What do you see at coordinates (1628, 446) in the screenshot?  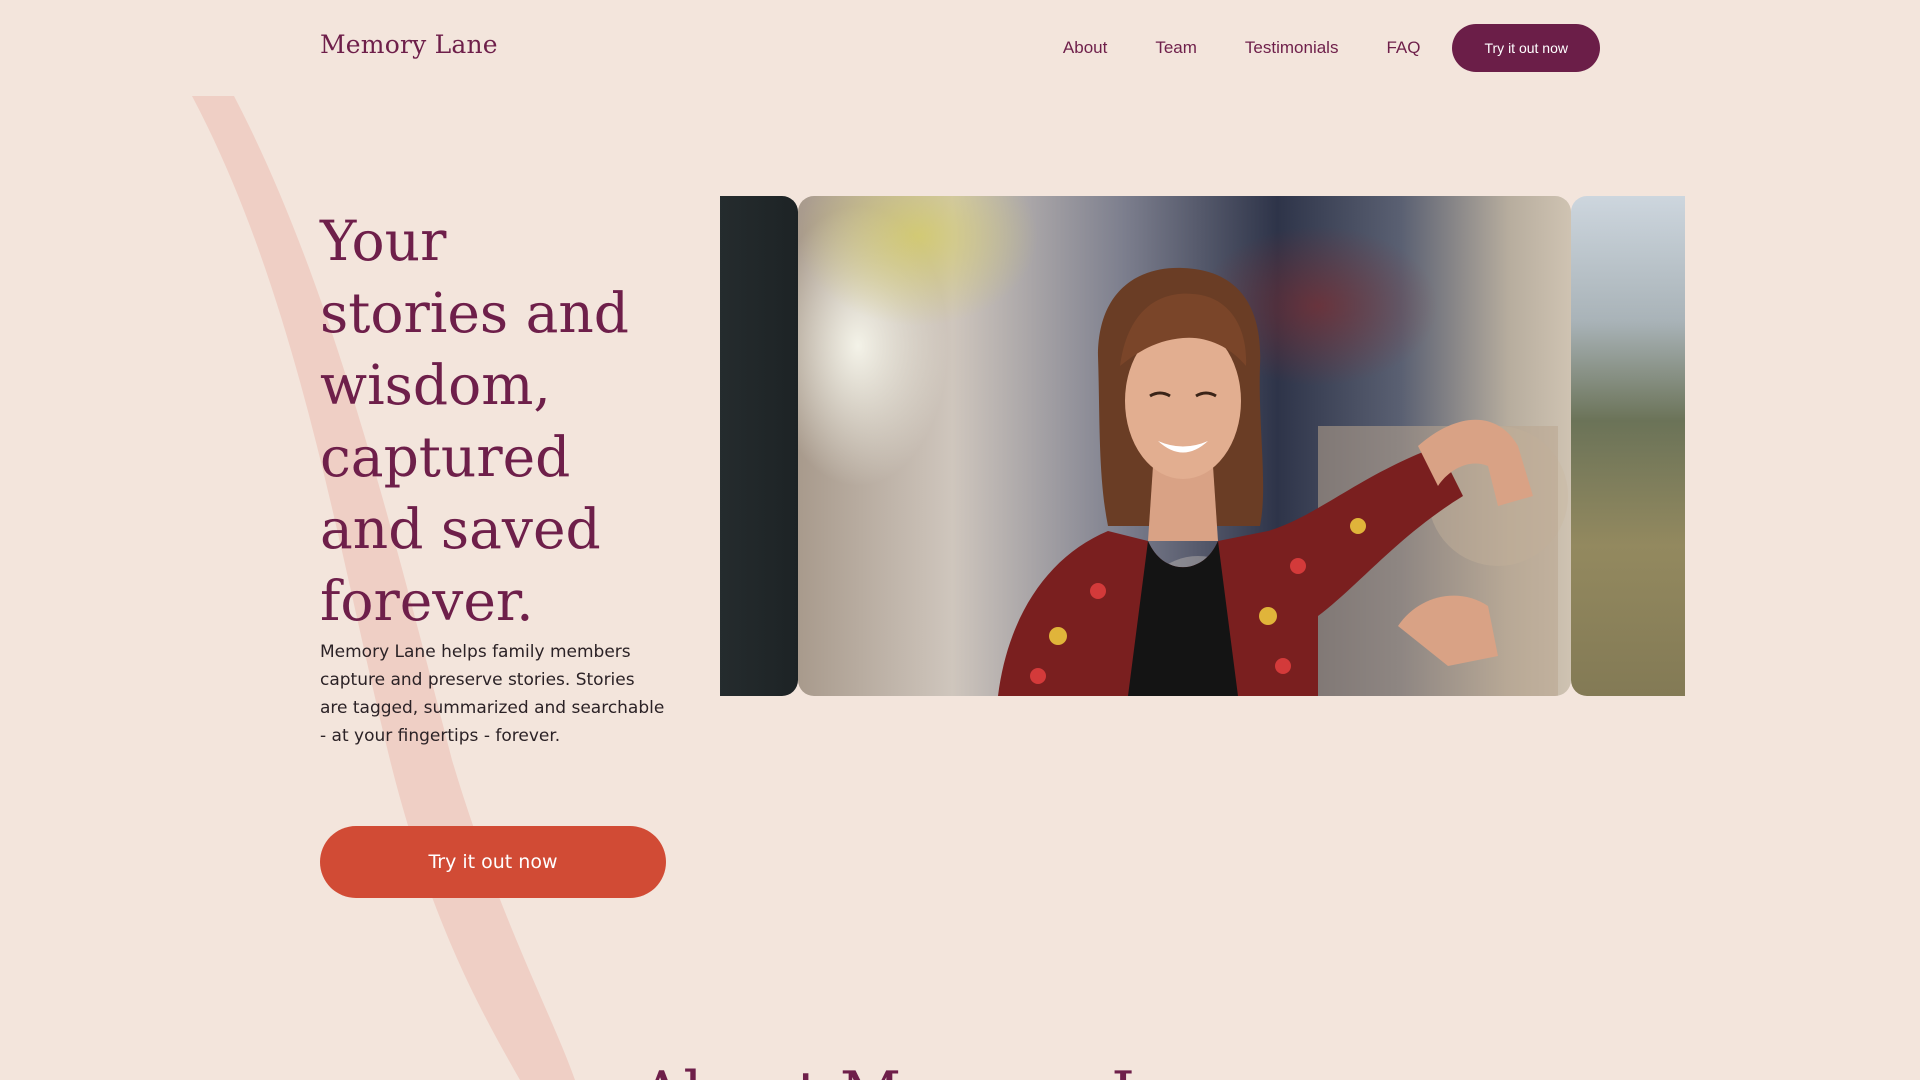 I see `carousel-slide-next` at bounding box center [1628, 446].